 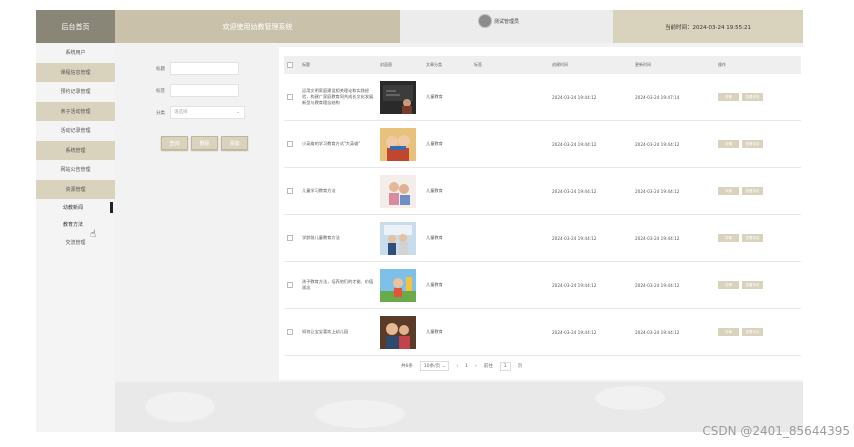 What do you see at coordinates (75, 72) in the screenshot?
I see `sidebar-item-courses: 课程信息管理` at bounding box center [75, 72].